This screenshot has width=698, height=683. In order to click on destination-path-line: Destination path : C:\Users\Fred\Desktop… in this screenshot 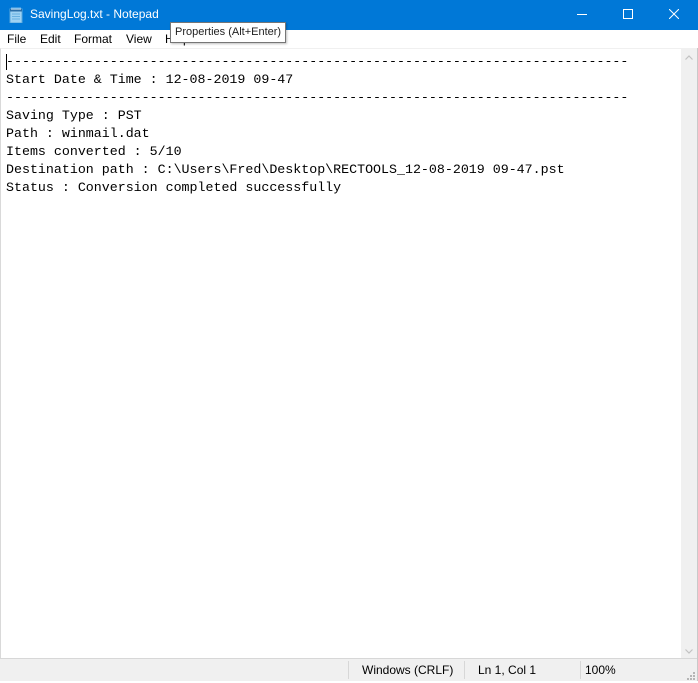, I will do `click(285, 169)`.